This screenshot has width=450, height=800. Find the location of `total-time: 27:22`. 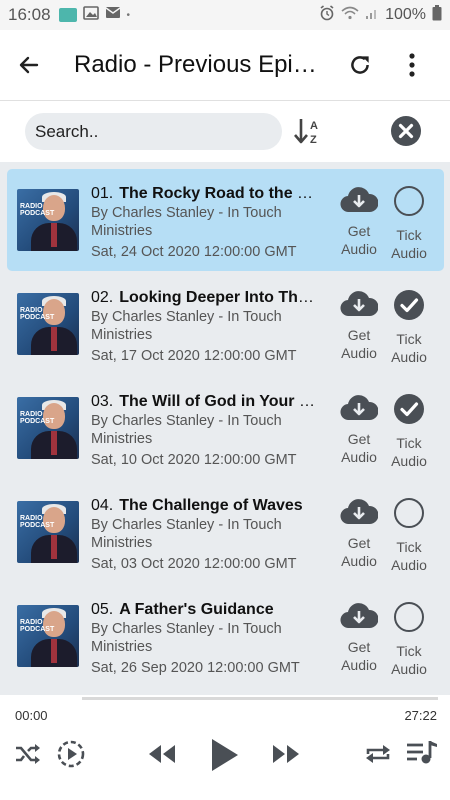

total-time: 27:22 is located at coordinates (420, 715).